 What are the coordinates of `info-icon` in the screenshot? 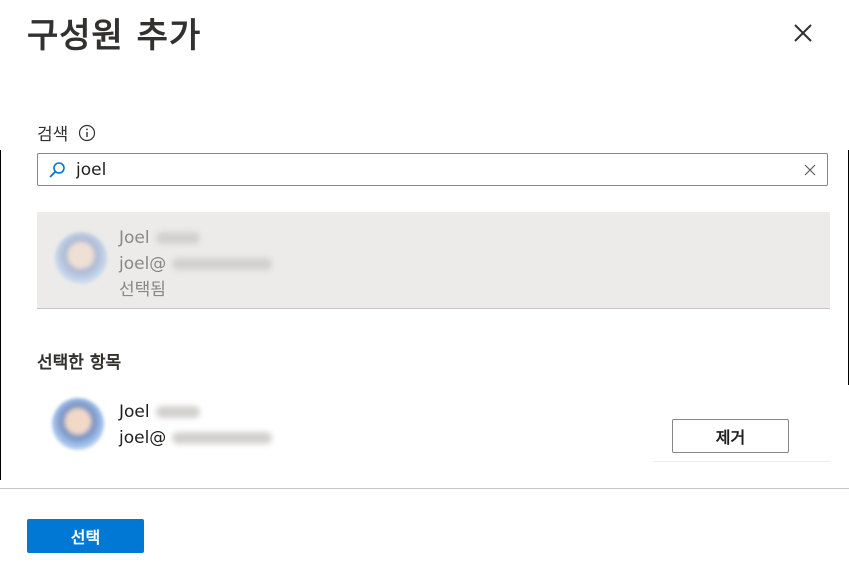 It's located at (87, 133).